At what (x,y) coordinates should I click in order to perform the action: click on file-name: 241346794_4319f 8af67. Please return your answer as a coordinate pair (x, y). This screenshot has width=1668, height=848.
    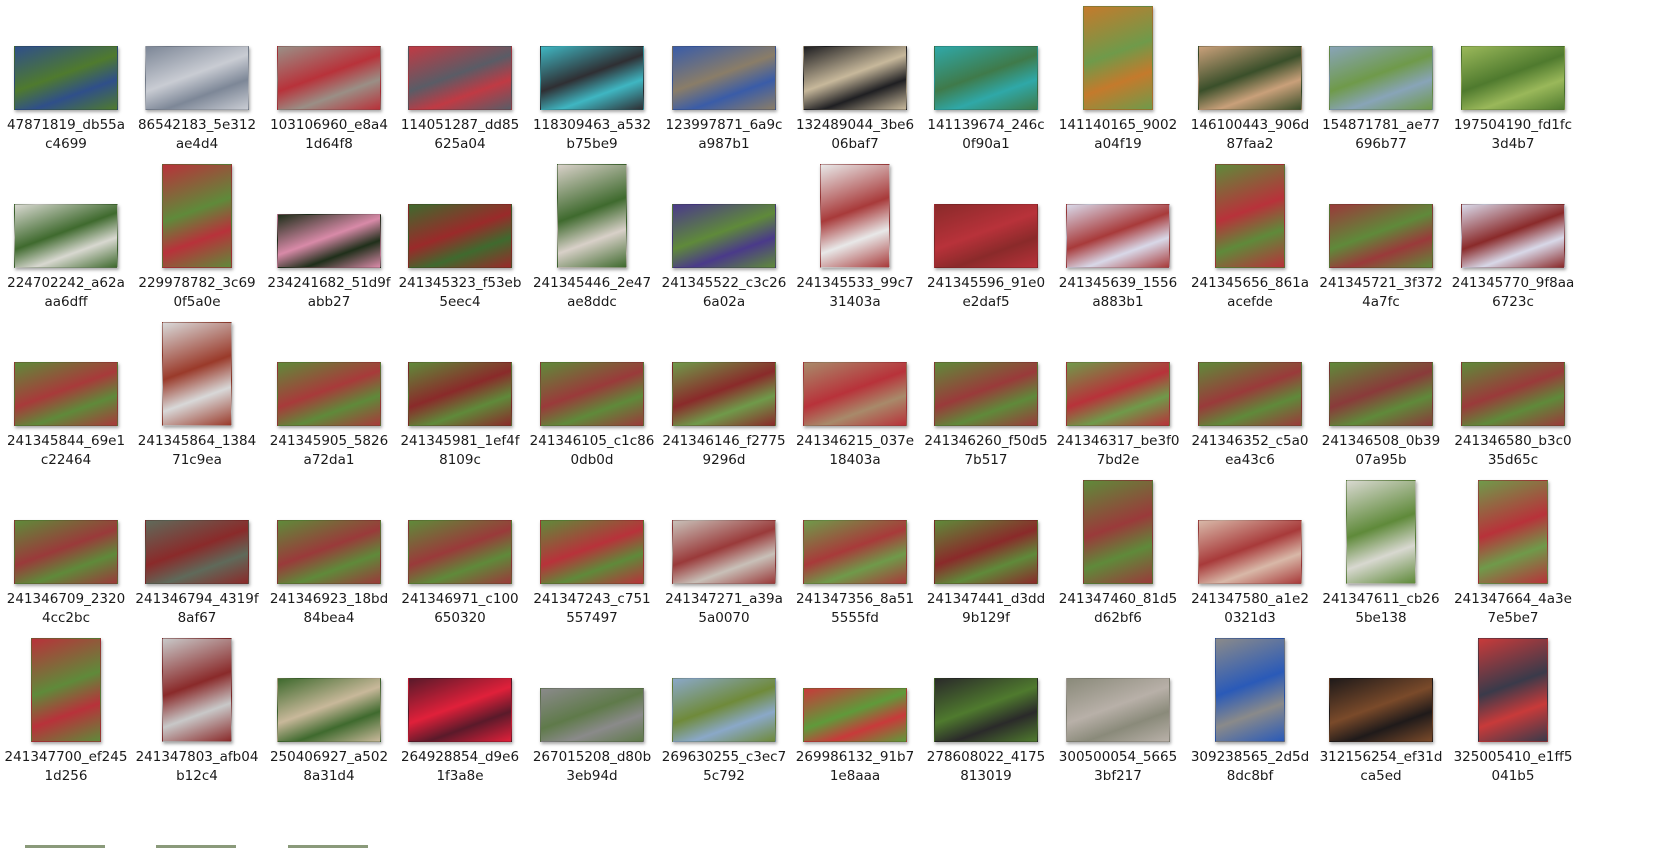
    Looking at the image, I should click on (197, 609).